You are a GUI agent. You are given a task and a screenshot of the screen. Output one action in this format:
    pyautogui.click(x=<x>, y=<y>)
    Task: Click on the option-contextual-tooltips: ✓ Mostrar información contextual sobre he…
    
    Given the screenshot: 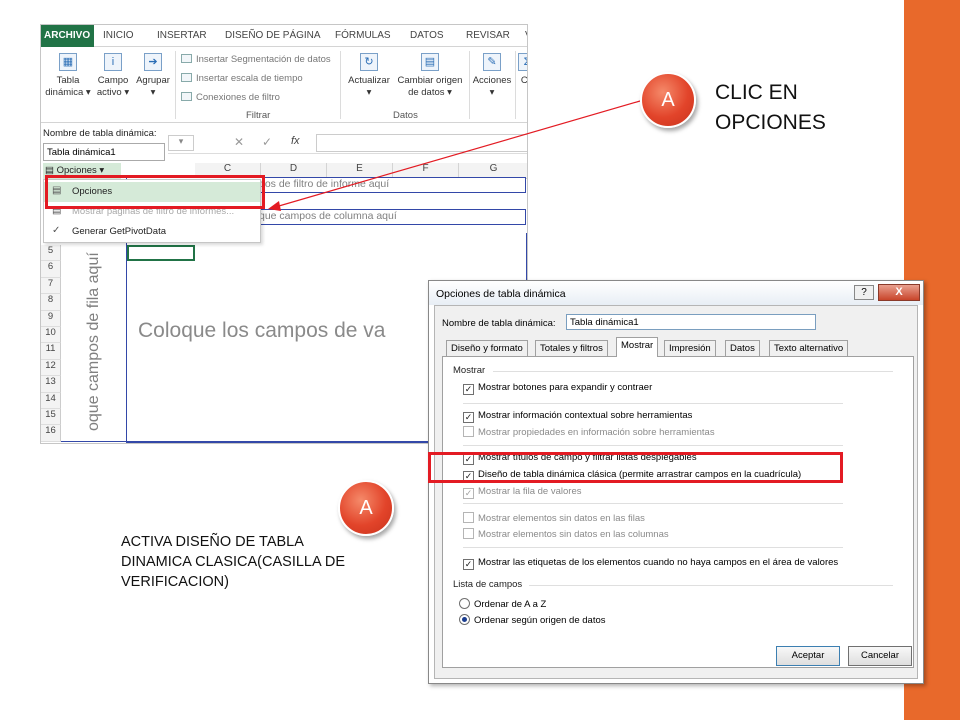 What is the action you would take?
    pyautogui.click(x=577, y=416)
    